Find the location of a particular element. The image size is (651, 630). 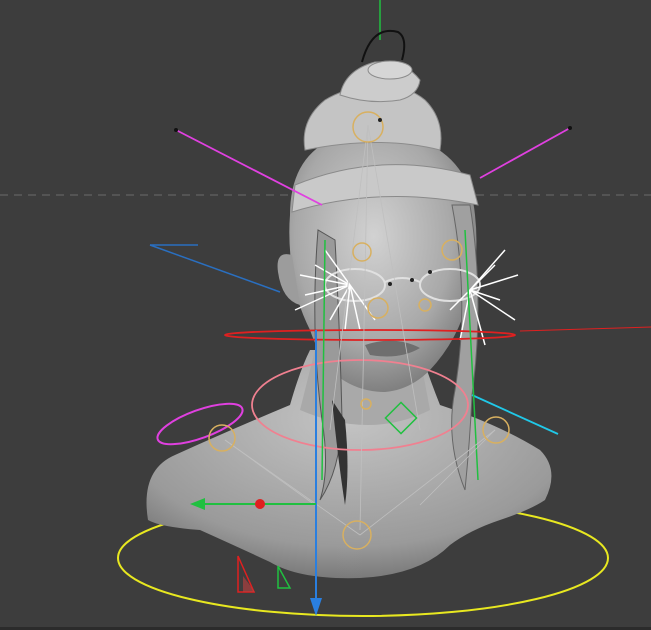

right-arm-control is located at coordinates (525, 153).